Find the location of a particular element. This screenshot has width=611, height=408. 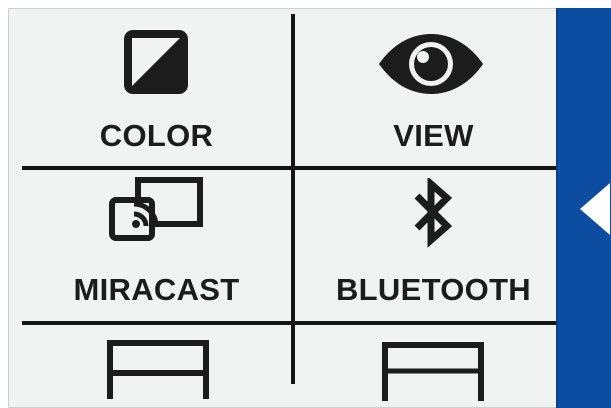

view-label: VIEW is located at coordinates (433, 135).